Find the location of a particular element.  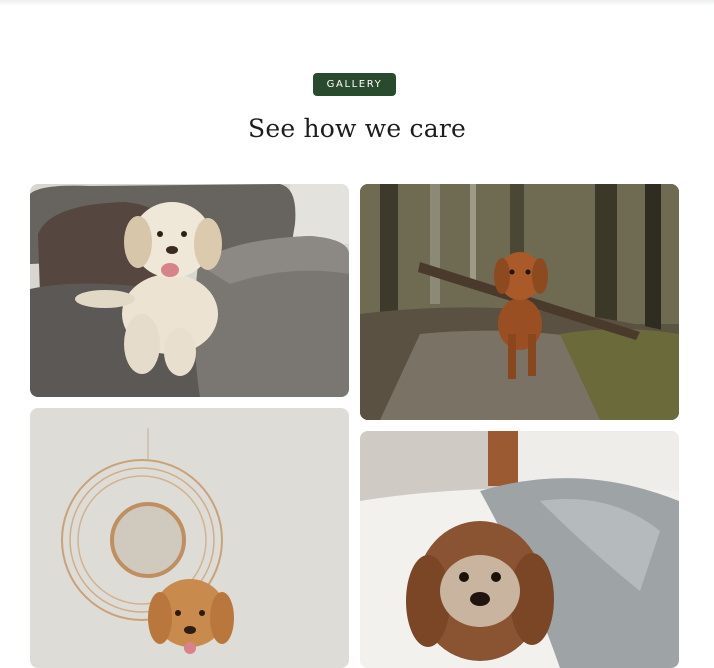

section-badge: GALLERY is located at coordinates (354, 84).